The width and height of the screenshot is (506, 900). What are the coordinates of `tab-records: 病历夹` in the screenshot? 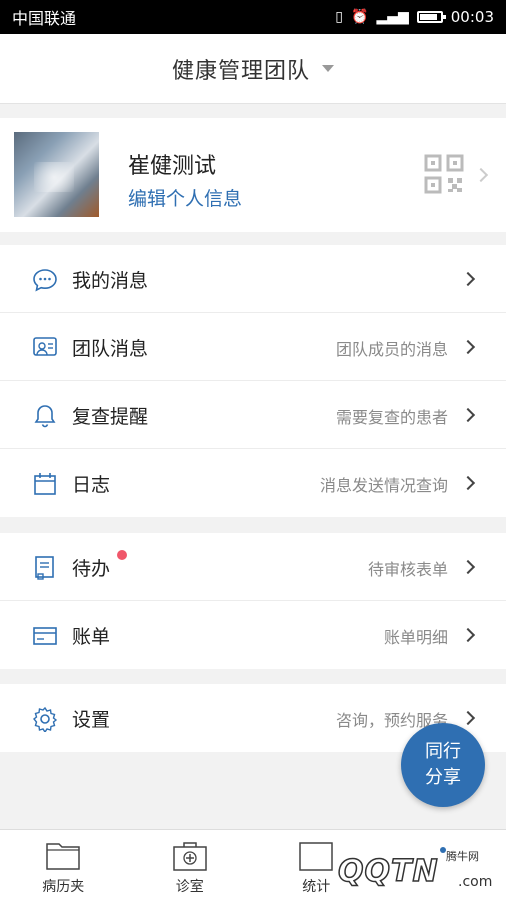 It's located at (63, 865).